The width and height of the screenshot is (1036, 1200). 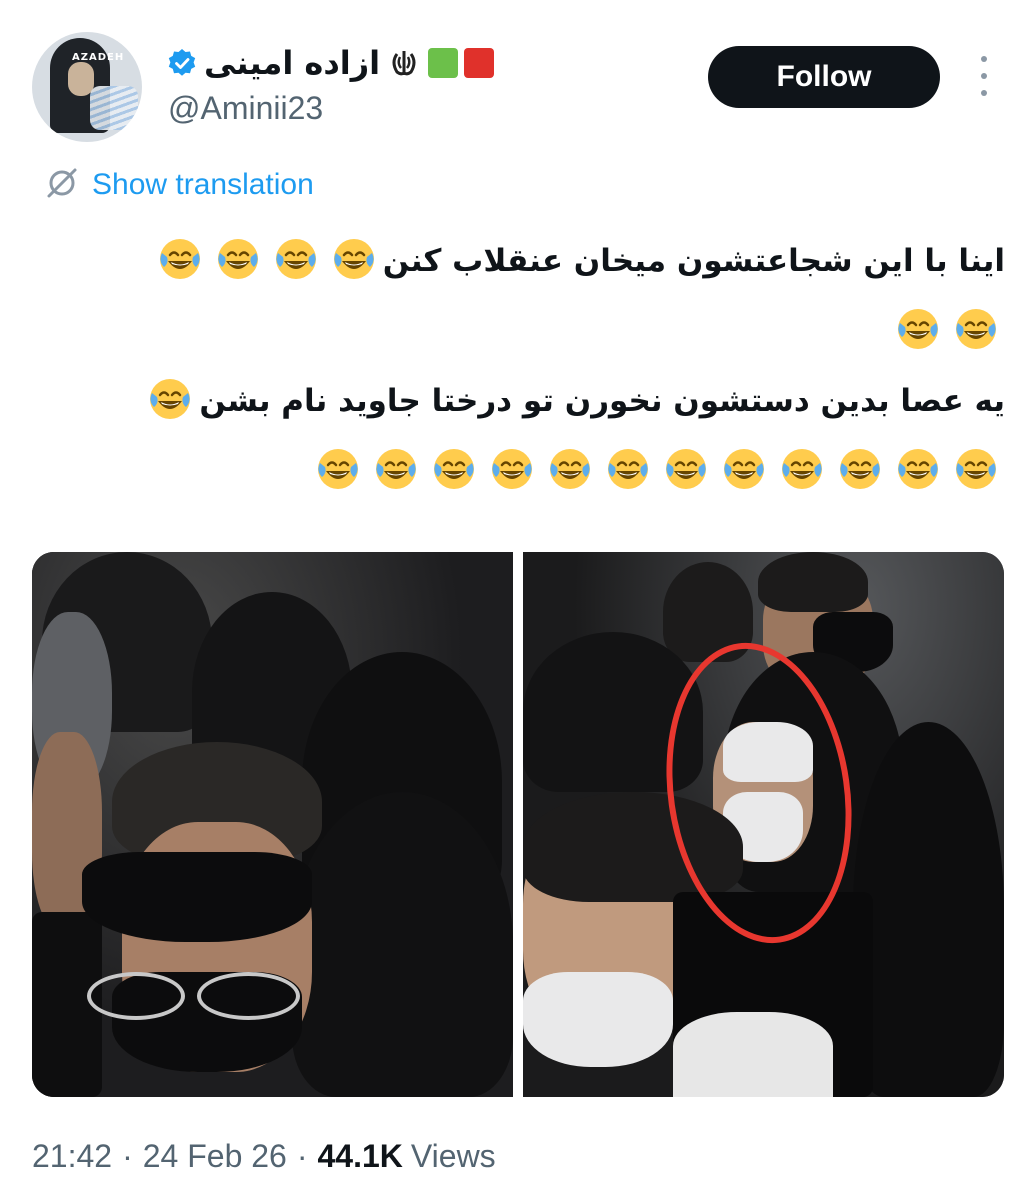 I want to click on tweet-time: 21:42, so click(x=72, y=1156).